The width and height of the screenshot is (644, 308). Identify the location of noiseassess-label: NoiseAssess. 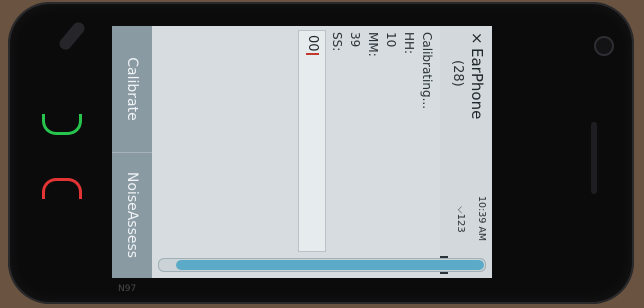
(132, 215).